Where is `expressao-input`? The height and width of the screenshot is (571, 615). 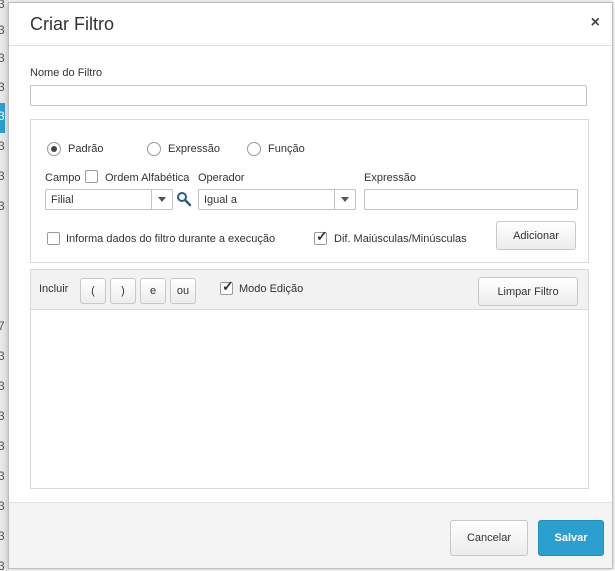
expressao-input is located at coordinates (471, 199).